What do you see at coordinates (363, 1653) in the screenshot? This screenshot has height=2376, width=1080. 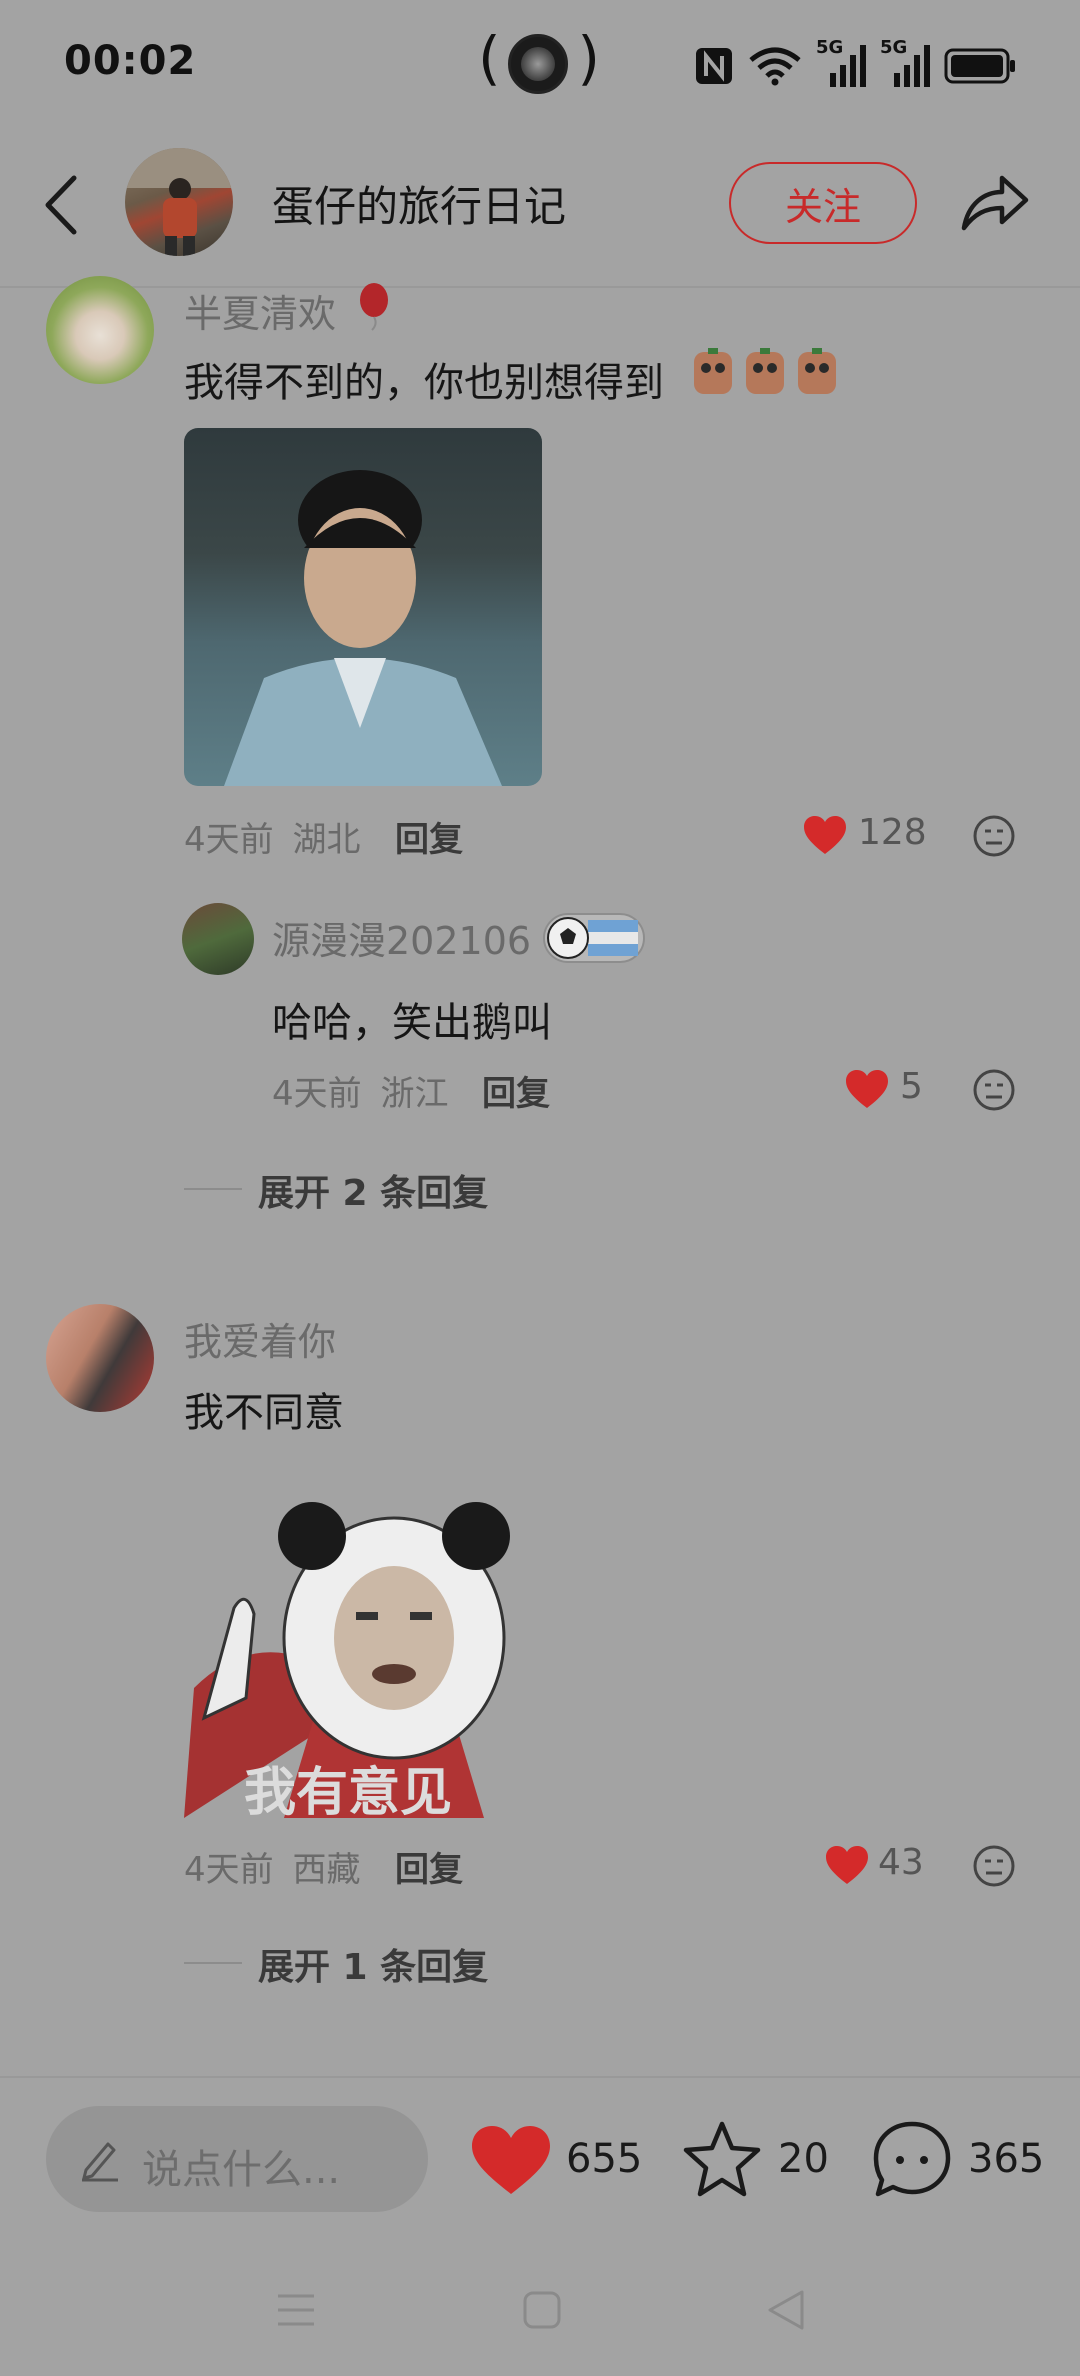 I see `comment-sticker: 我有意见` at bounding box center [363, 1653].